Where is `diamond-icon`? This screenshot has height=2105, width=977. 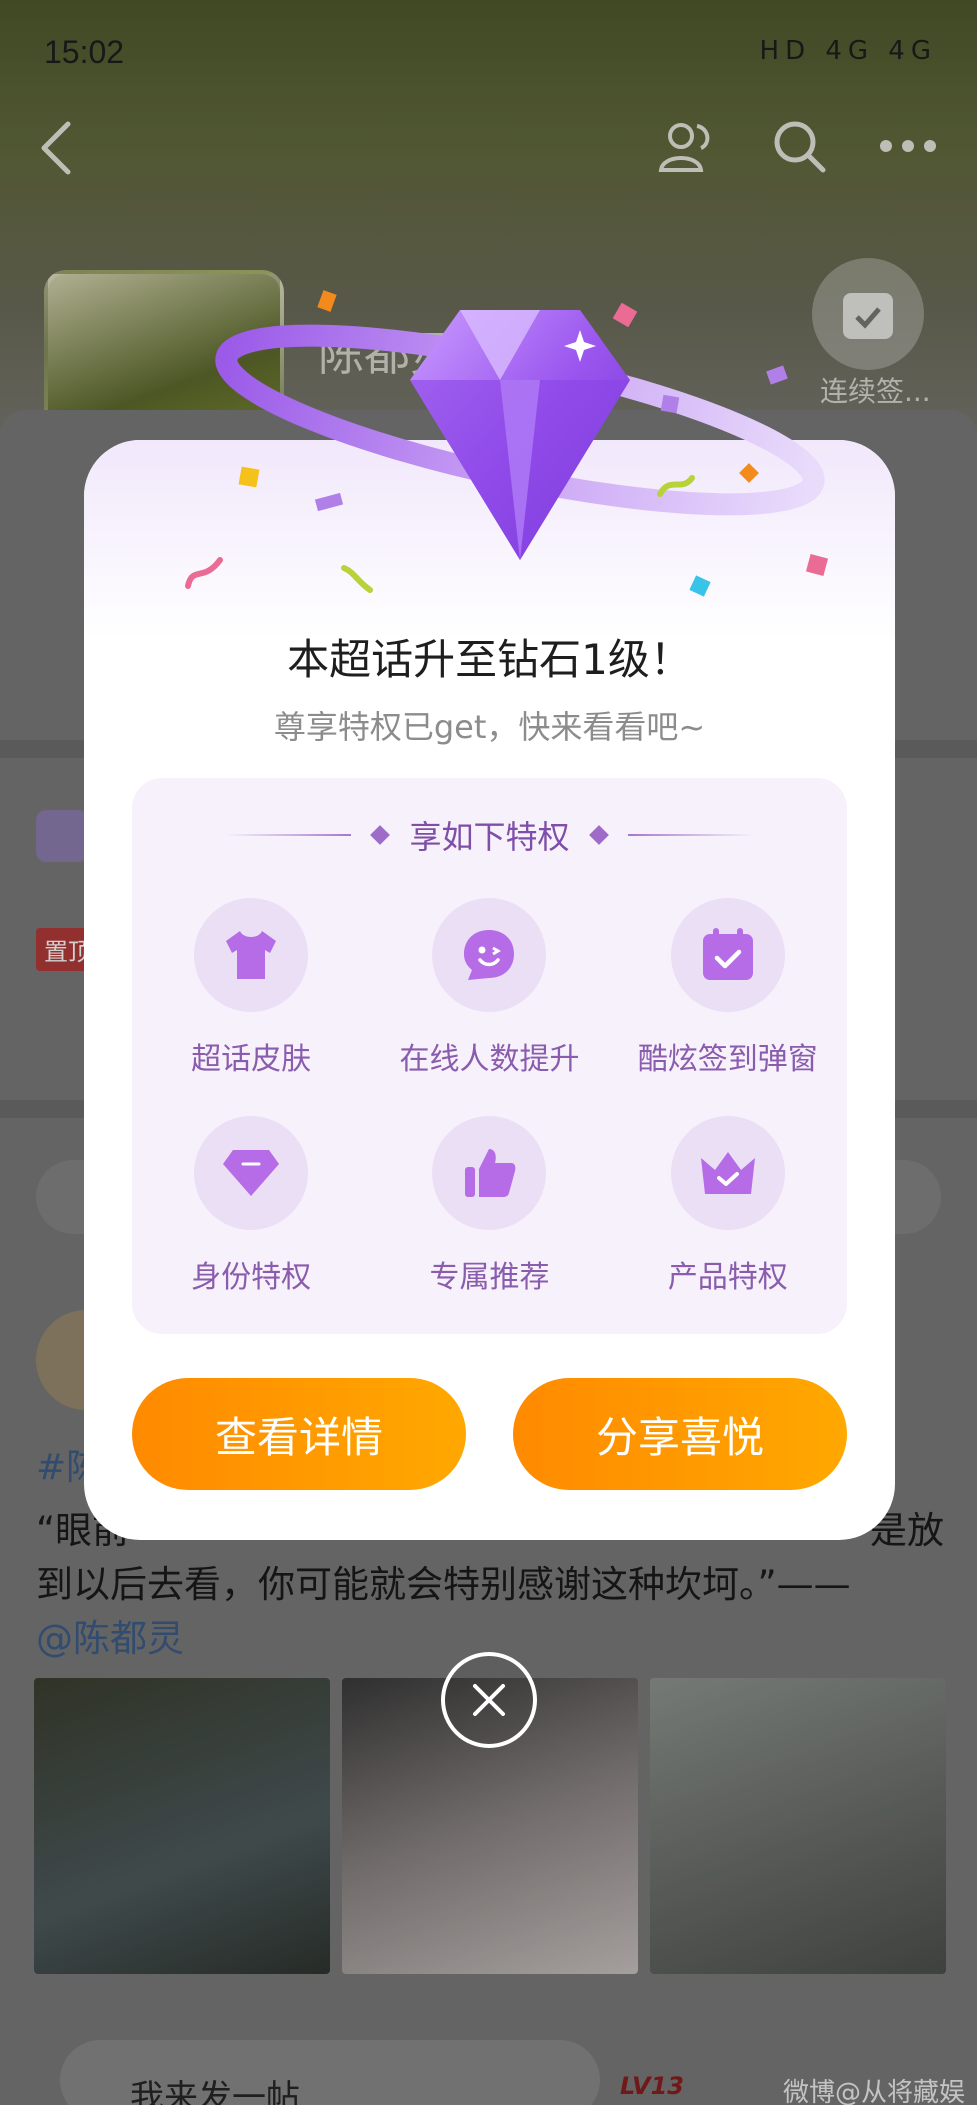
diamond-icon is located at coordinates (251, 1173).